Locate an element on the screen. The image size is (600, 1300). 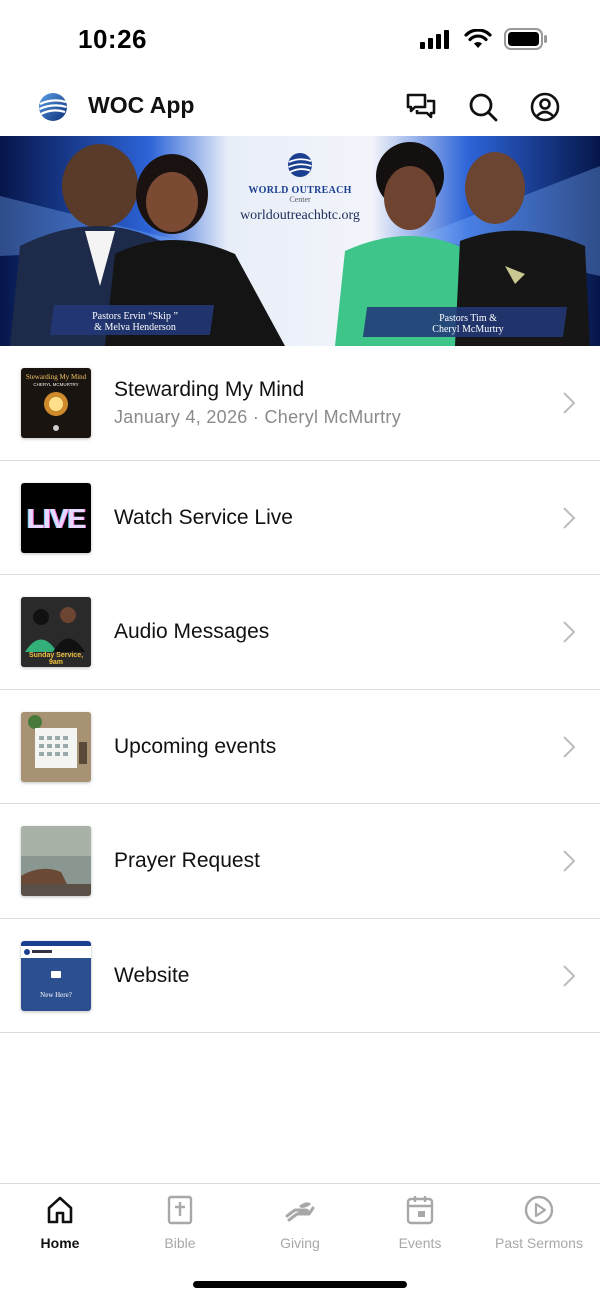
website-thumbnail: New Here? is located at coordinates (56, 975).